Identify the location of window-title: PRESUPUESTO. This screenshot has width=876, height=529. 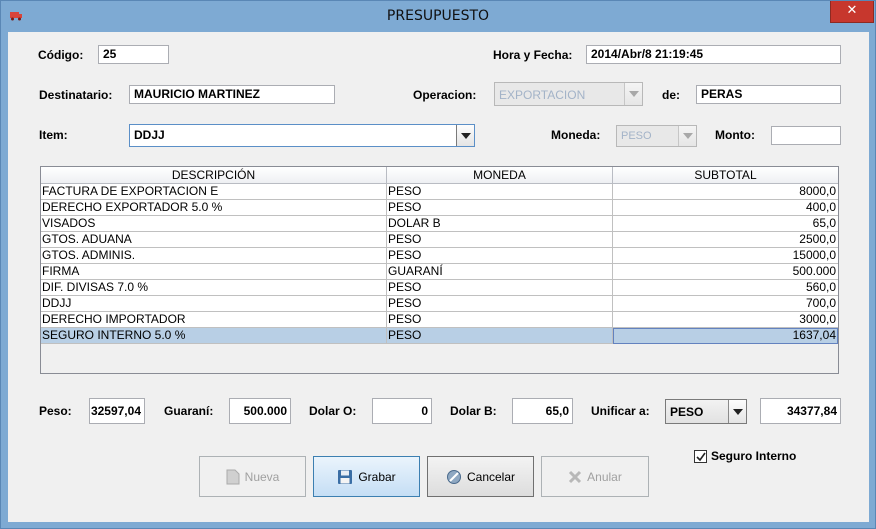
(438, 16).